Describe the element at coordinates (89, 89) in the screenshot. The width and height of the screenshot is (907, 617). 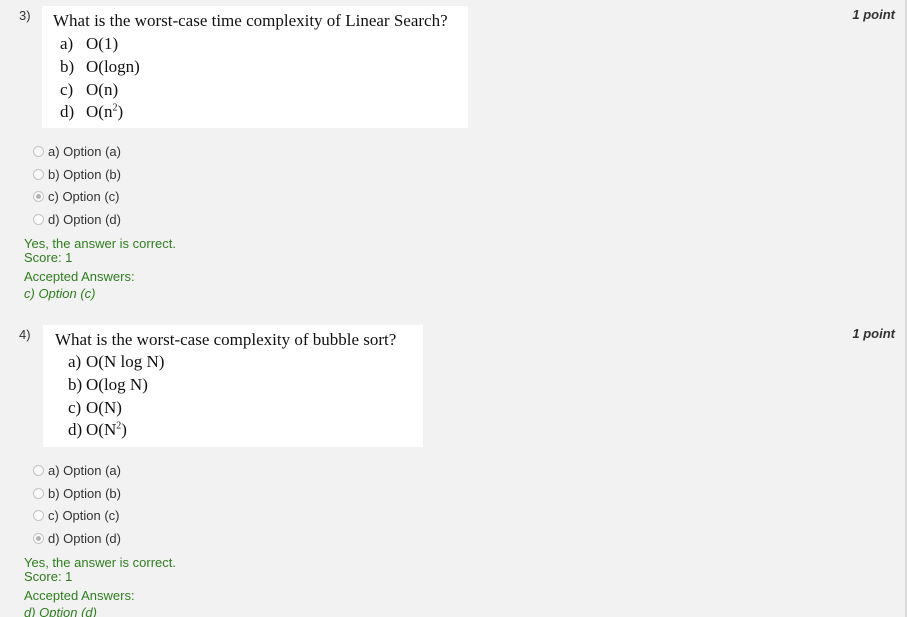
I see `question-image-option: c) O(n)` at that location.